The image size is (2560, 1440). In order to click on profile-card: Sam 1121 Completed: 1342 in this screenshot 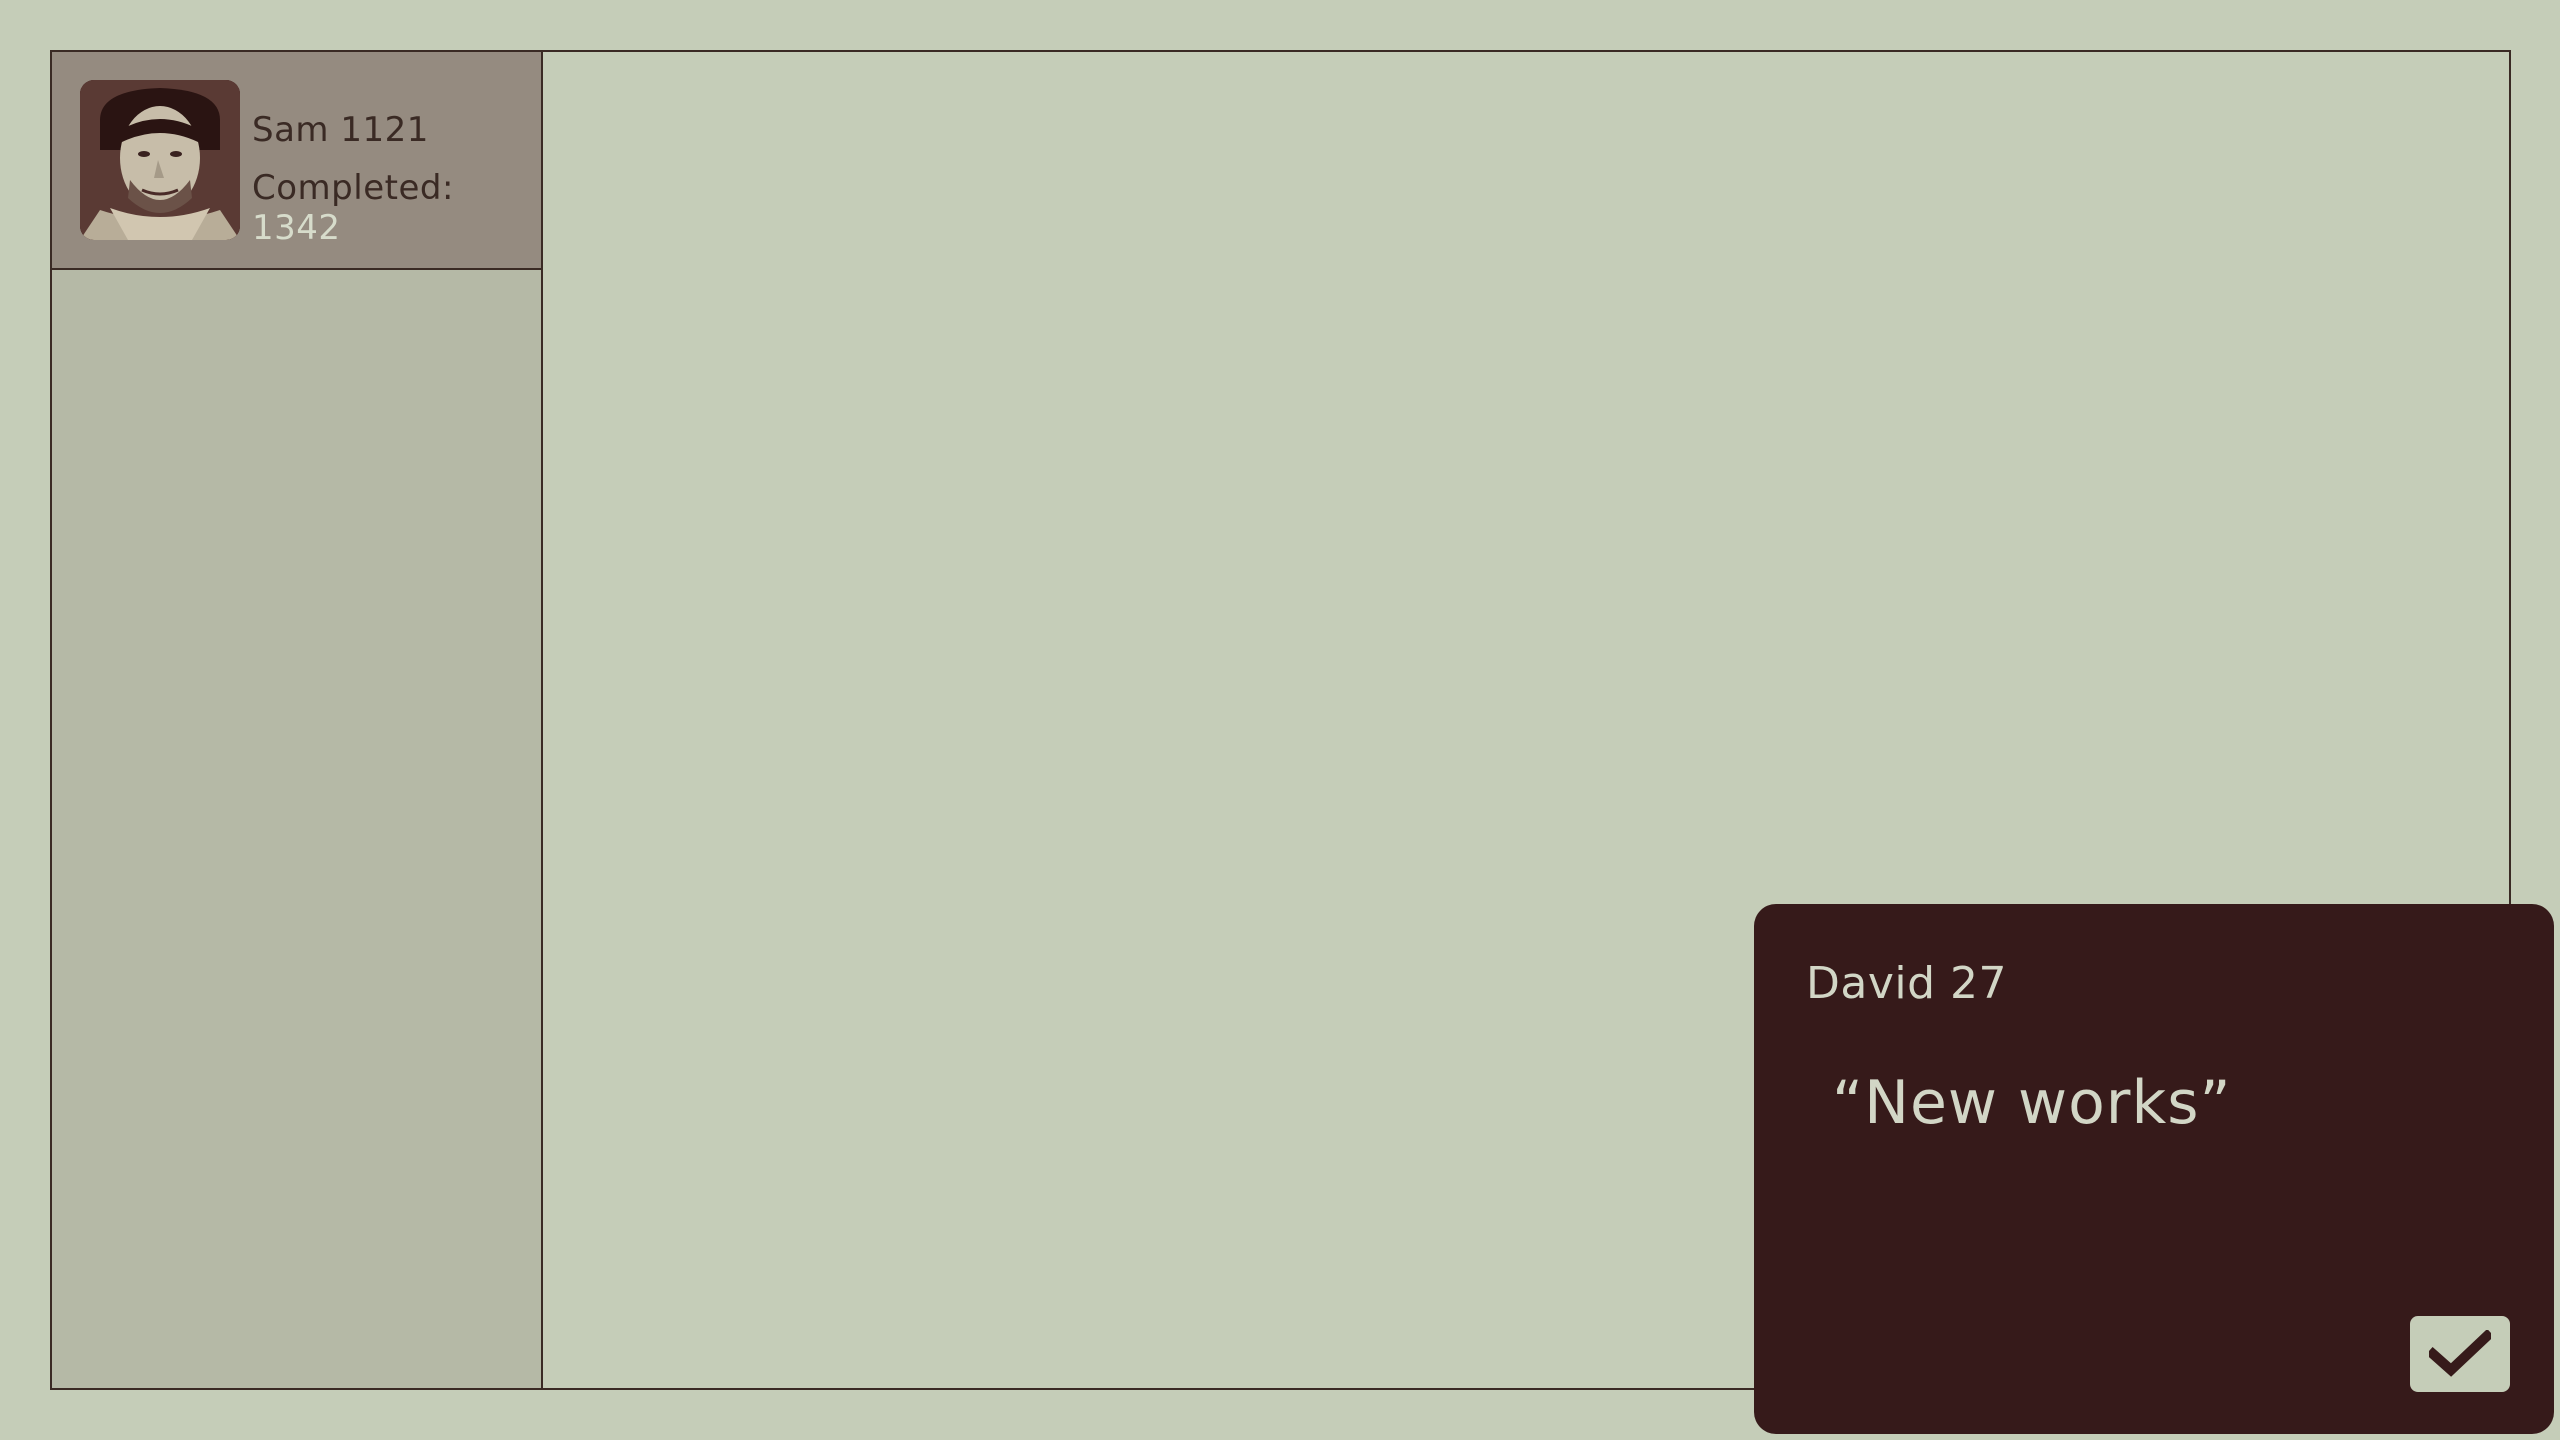, I will do `click(296, 161)`.